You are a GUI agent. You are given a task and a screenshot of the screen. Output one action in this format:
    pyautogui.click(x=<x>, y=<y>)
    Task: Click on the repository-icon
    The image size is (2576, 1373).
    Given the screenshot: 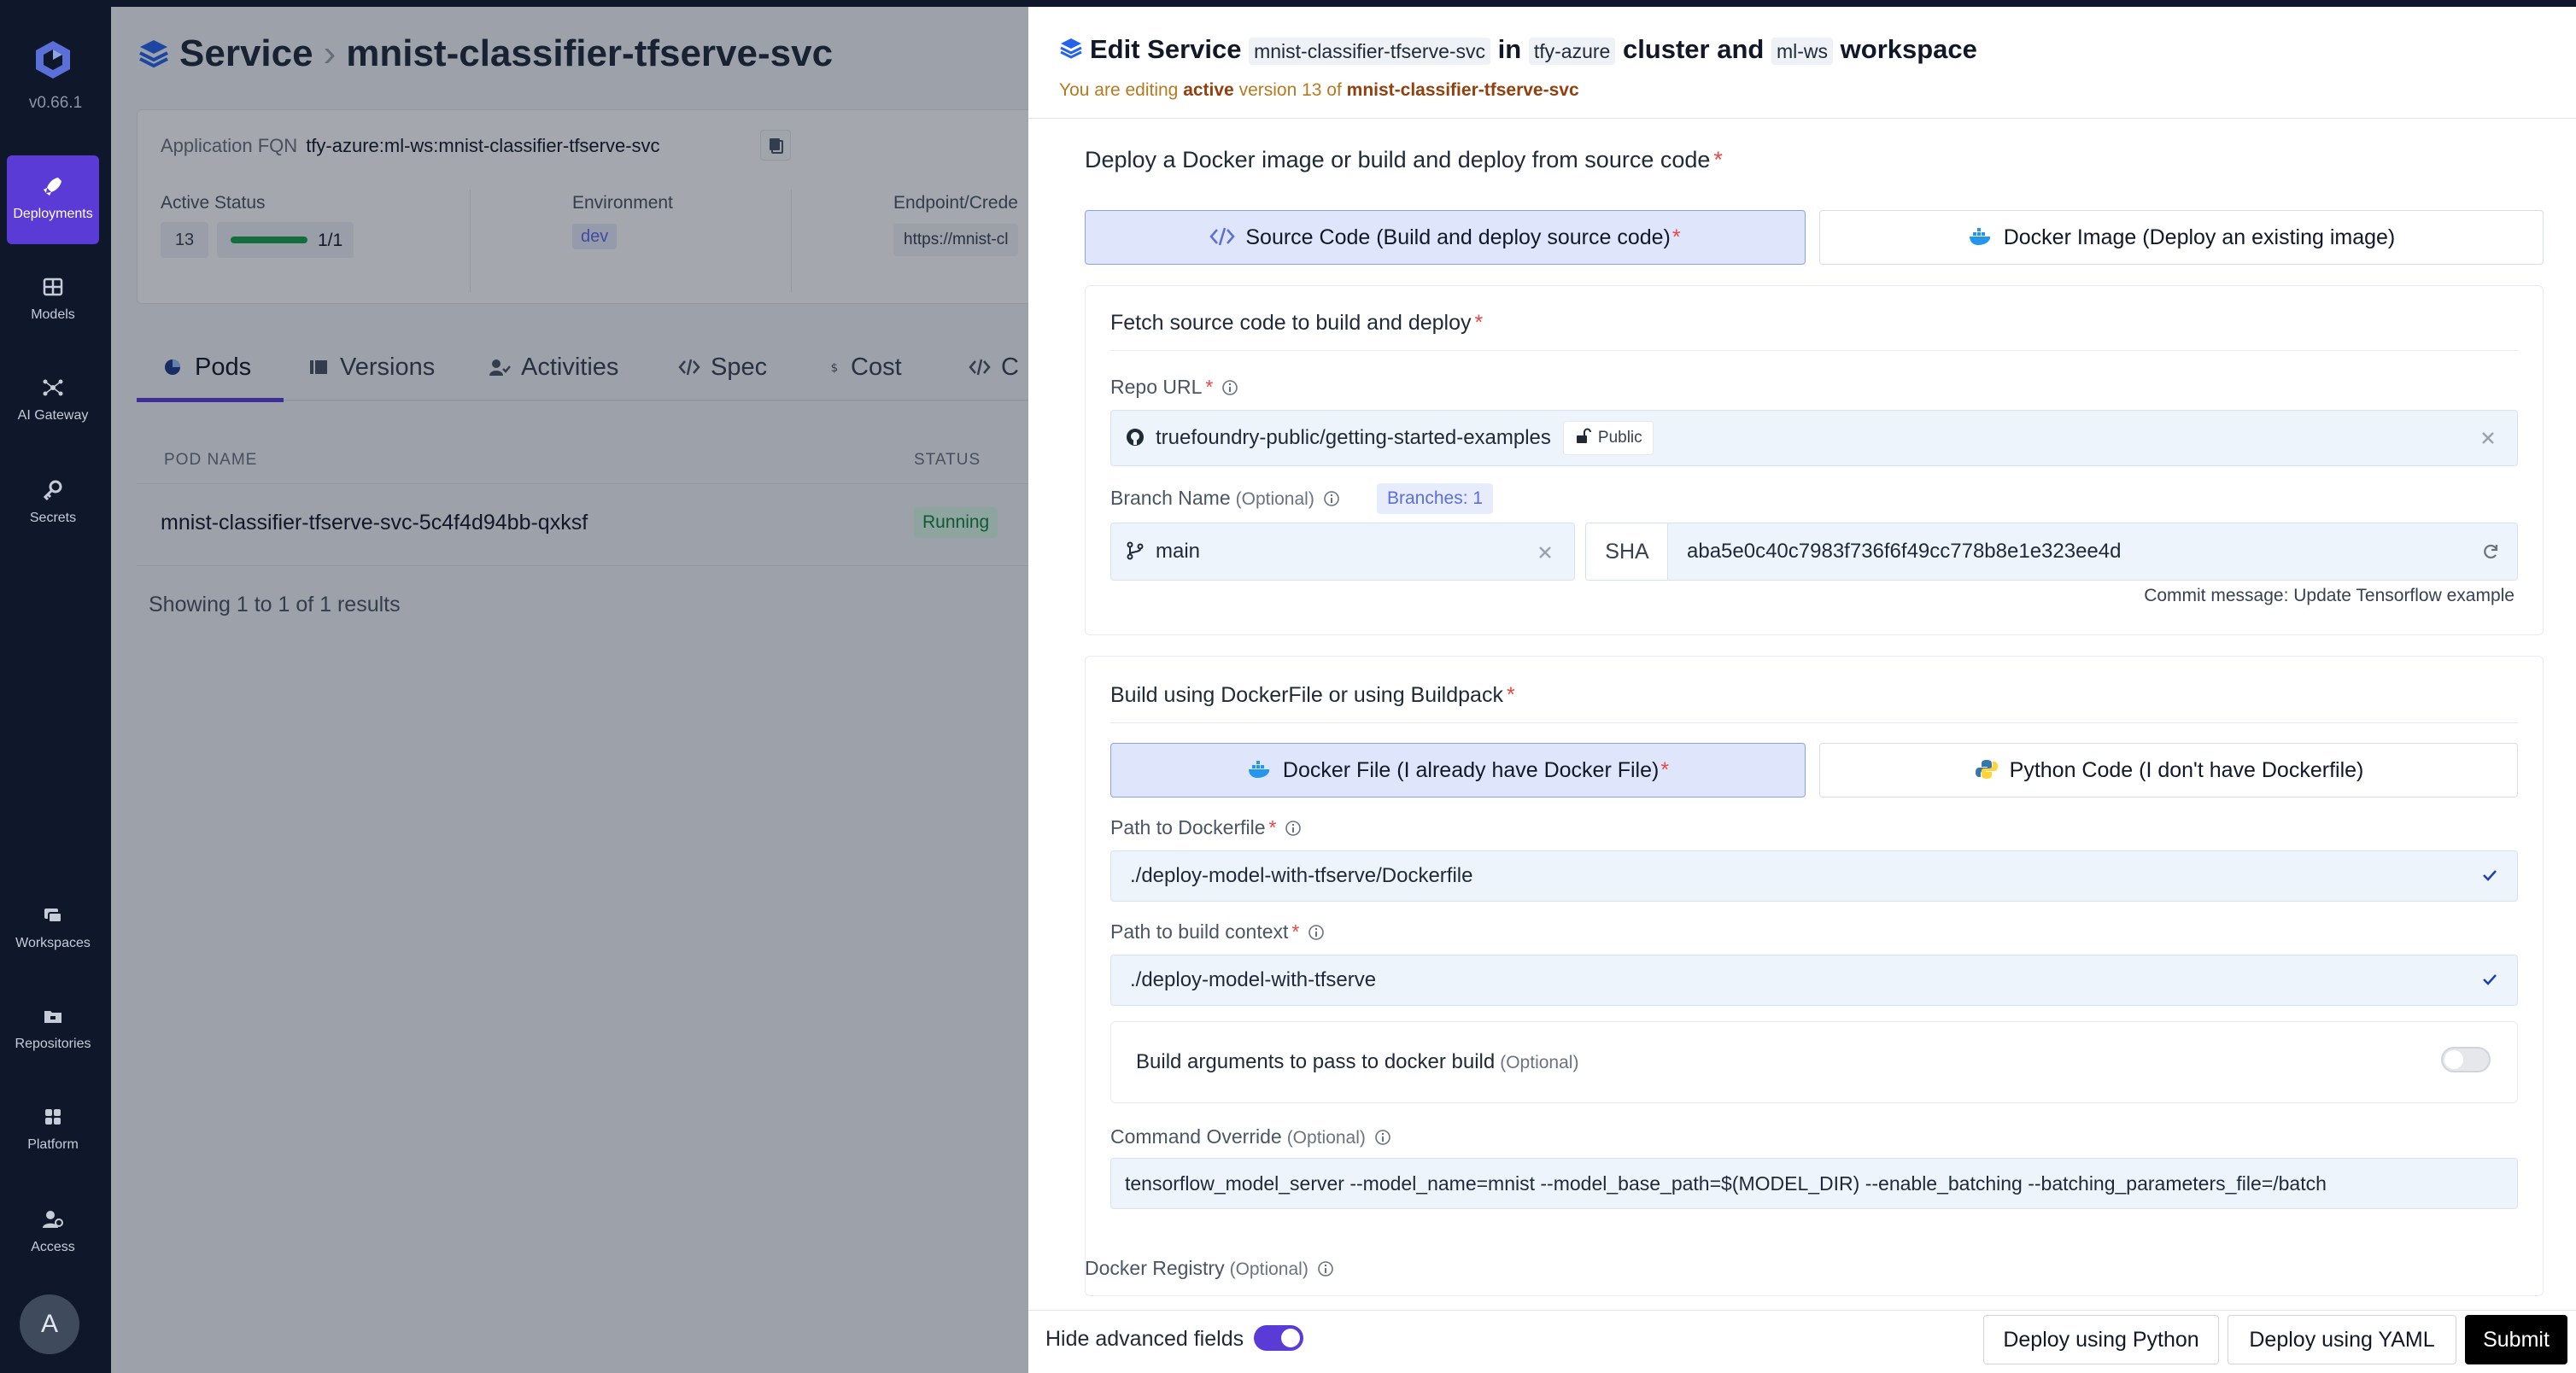 What is the action you would take?
    pyautogui.click(x=52, y=1017)
    